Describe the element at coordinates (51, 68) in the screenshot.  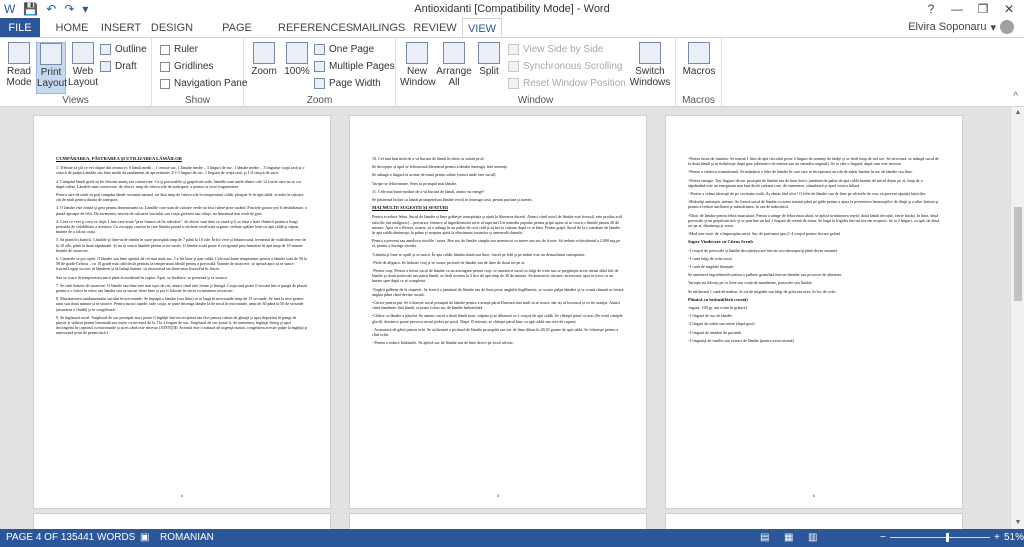
I see `print-layout-button: Print Layout` at that location.